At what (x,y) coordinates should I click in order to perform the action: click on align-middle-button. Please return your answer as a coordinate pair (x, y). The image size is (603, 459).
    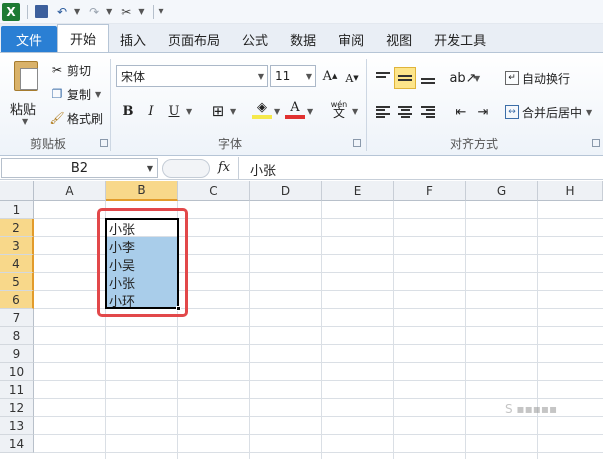
    Looking at the image, I should click on (405, 78).